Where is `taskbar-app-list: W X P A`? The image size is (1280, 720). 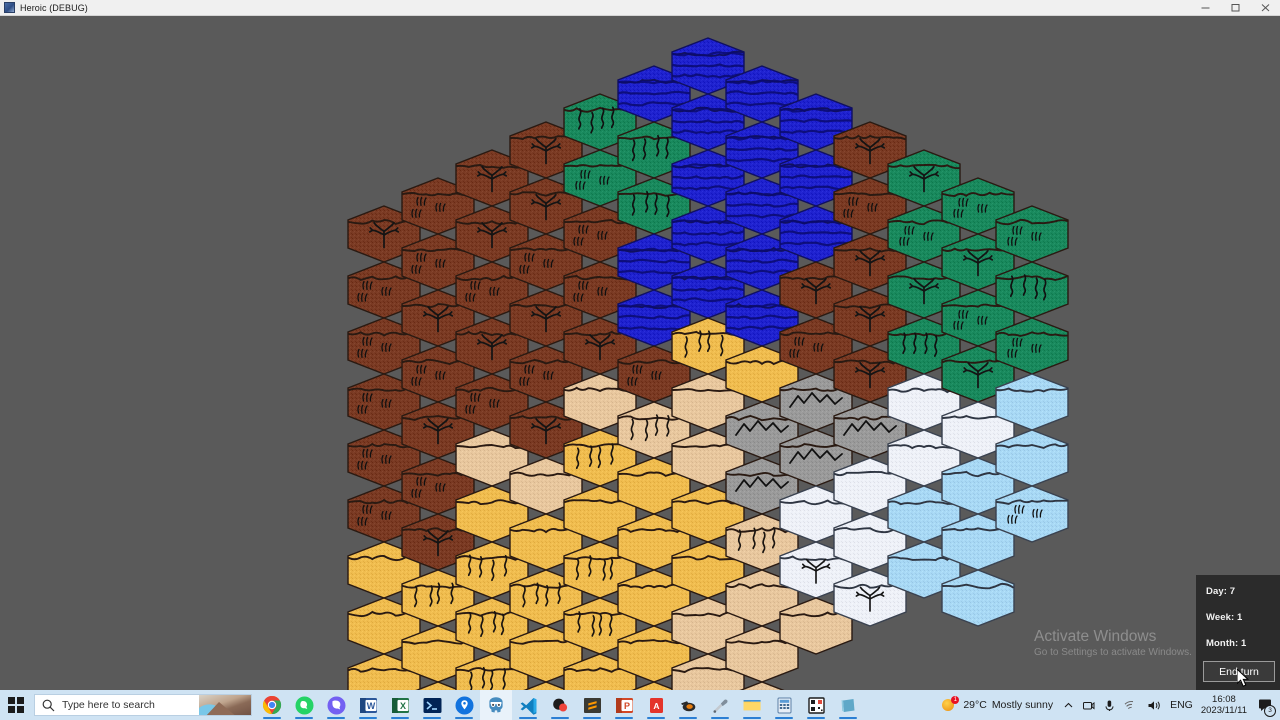 taskbar-app-list: W X P A is located at coordinates (560, 705).